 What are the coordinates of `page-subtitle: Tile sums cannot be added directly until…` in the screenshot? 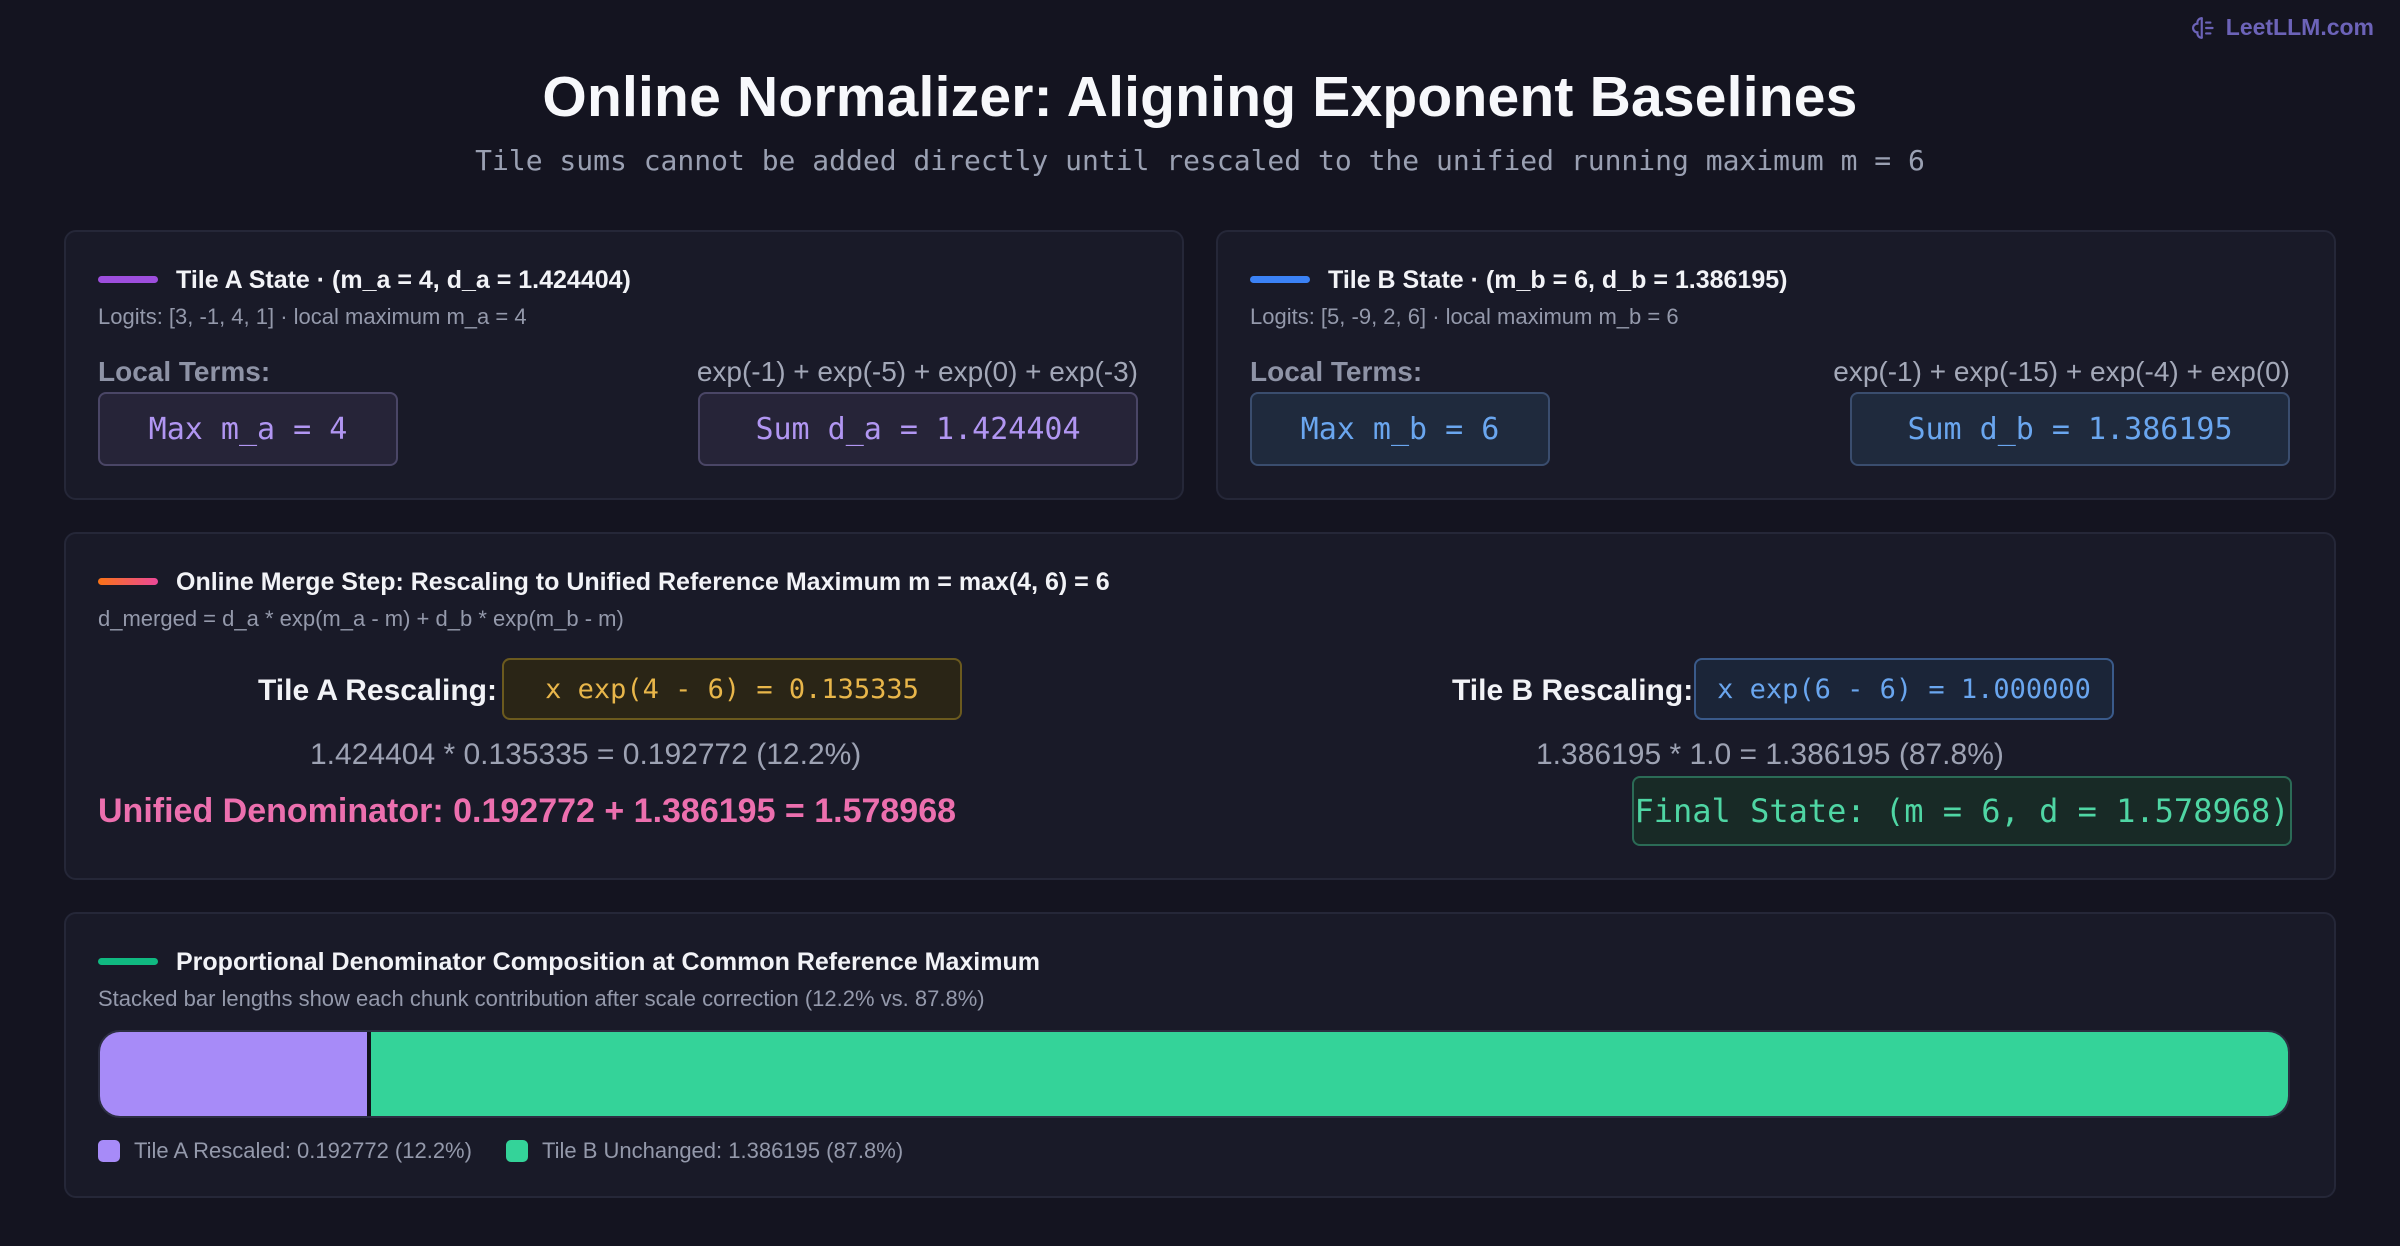 It's located at (1200, 160).